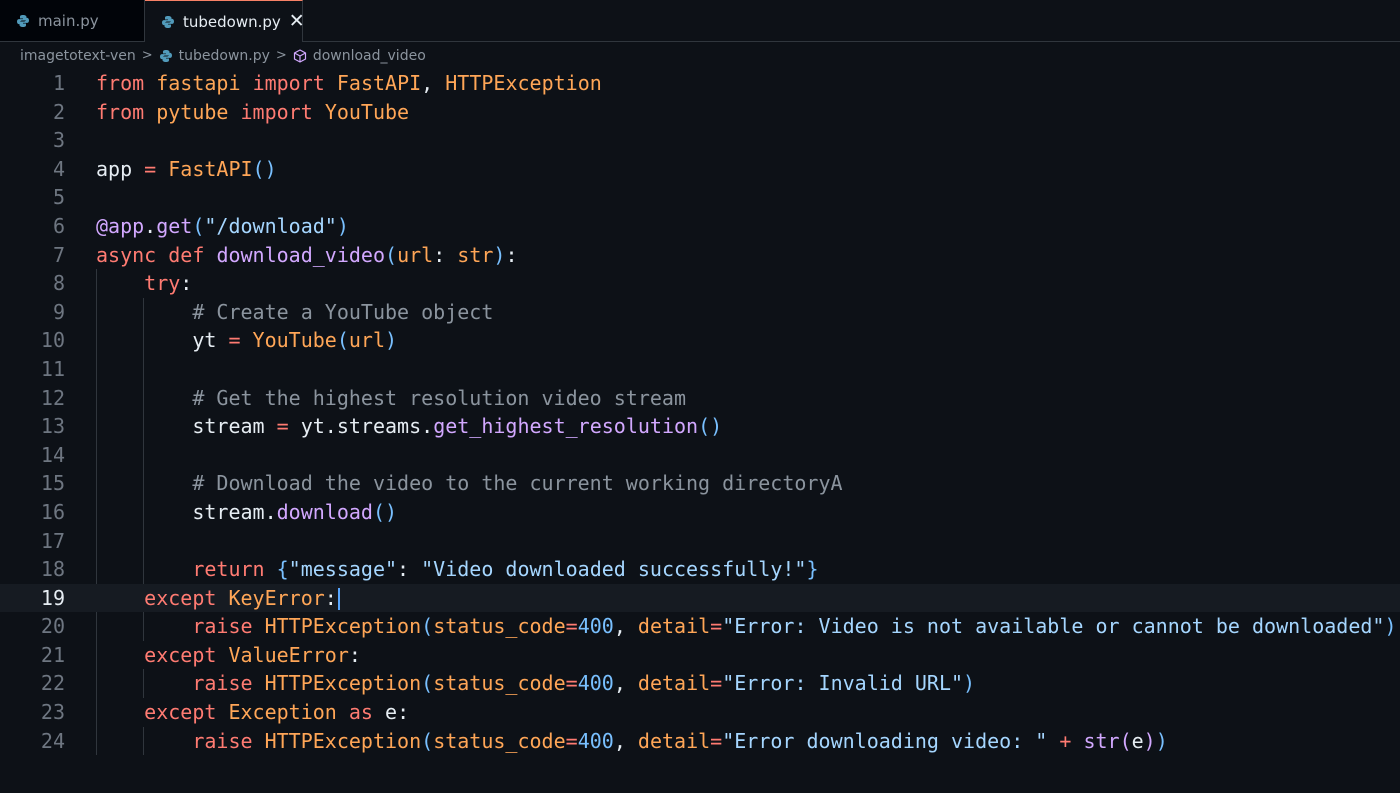 This screenshot has width=1400, height=793. Describe the element at coordinates (52, 368) in the screenshot. I see `line-number: 11` at that location.